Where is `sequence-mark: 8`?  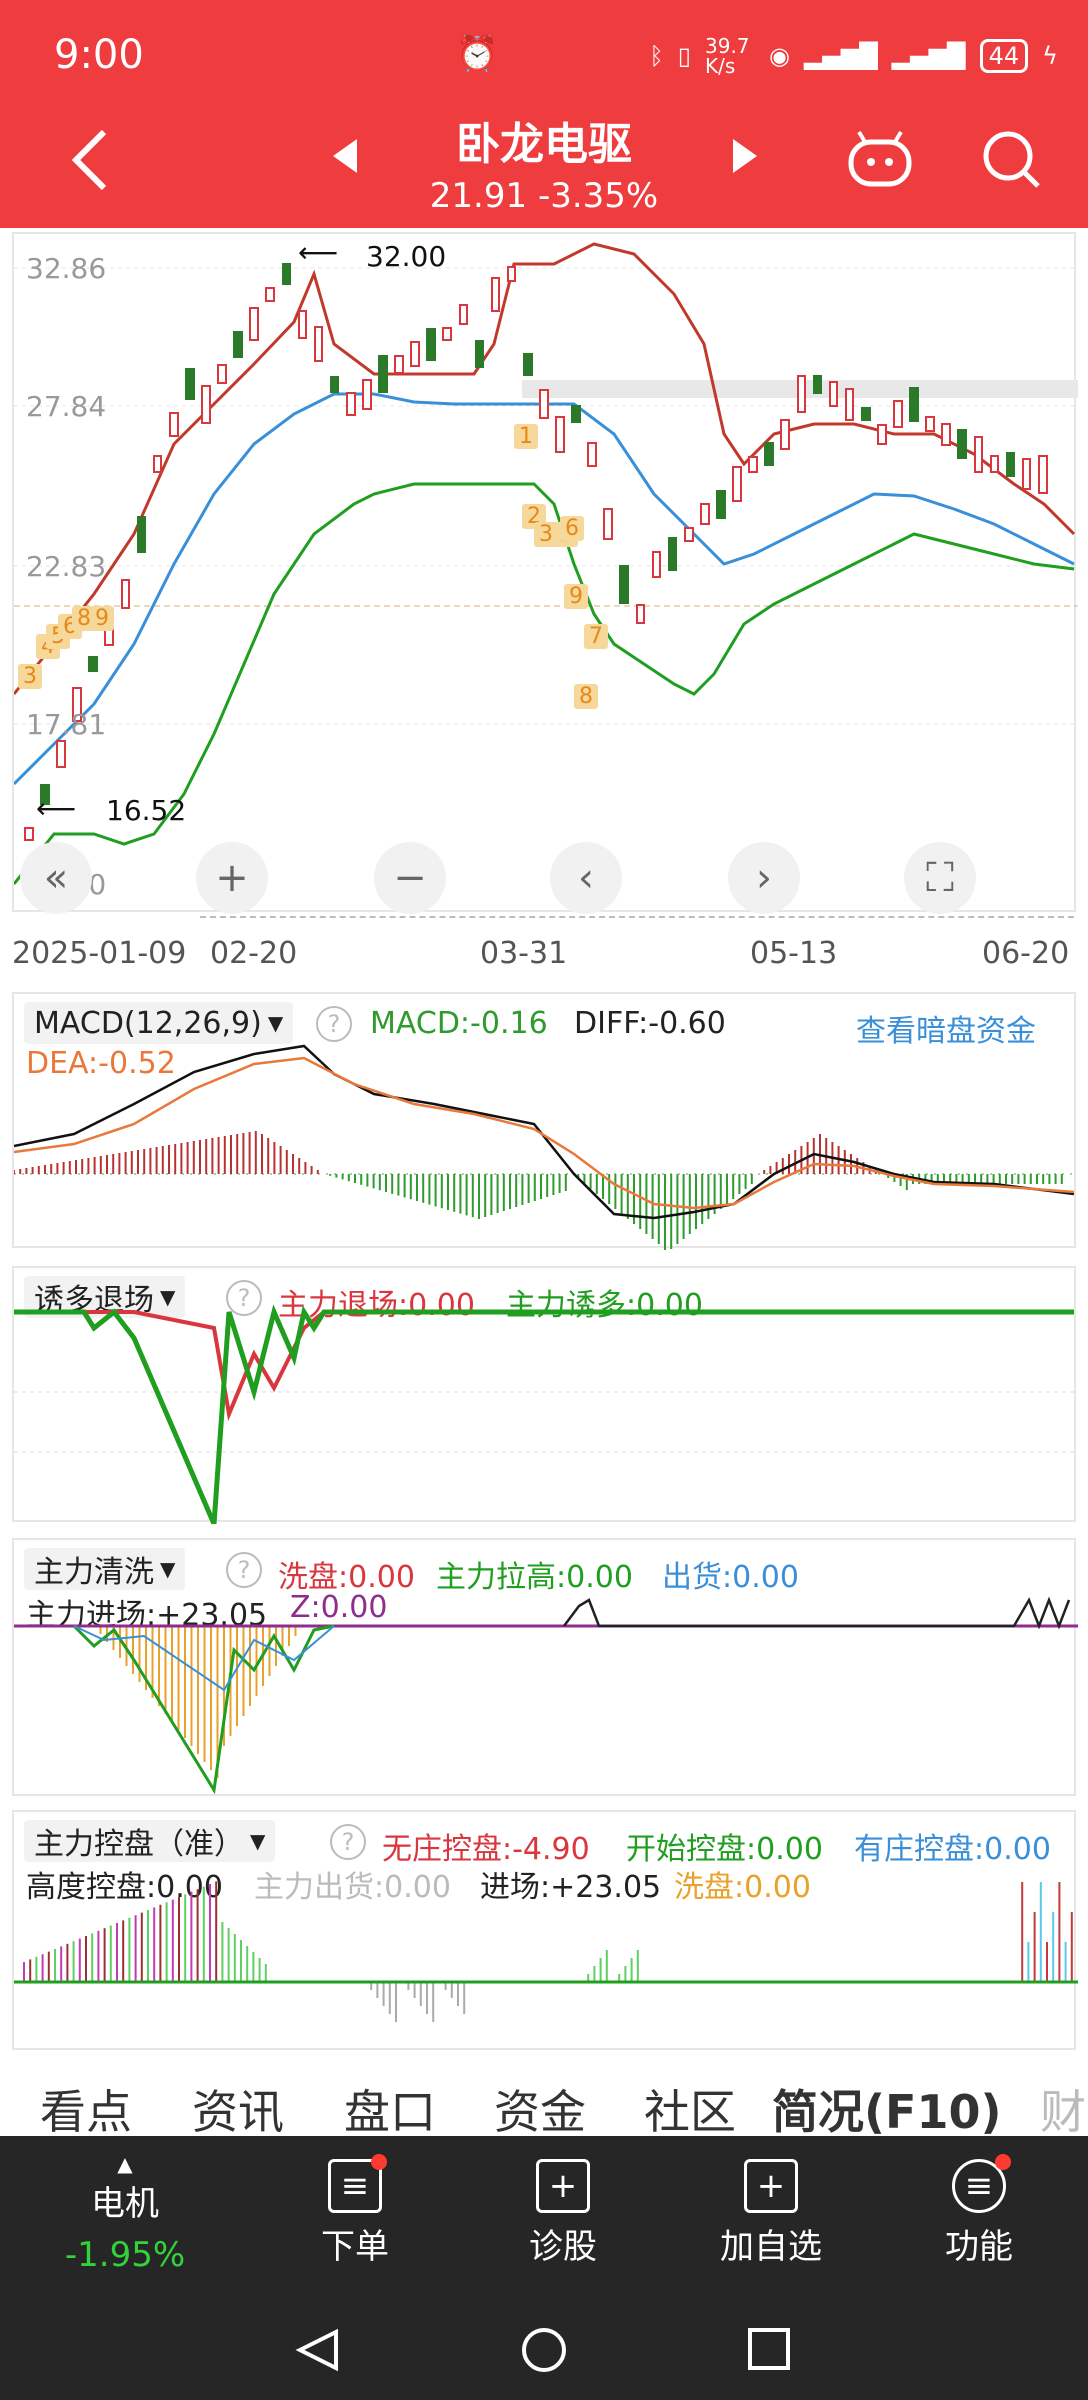 sequence-mark: 8 is located at coordinates (586, 696).